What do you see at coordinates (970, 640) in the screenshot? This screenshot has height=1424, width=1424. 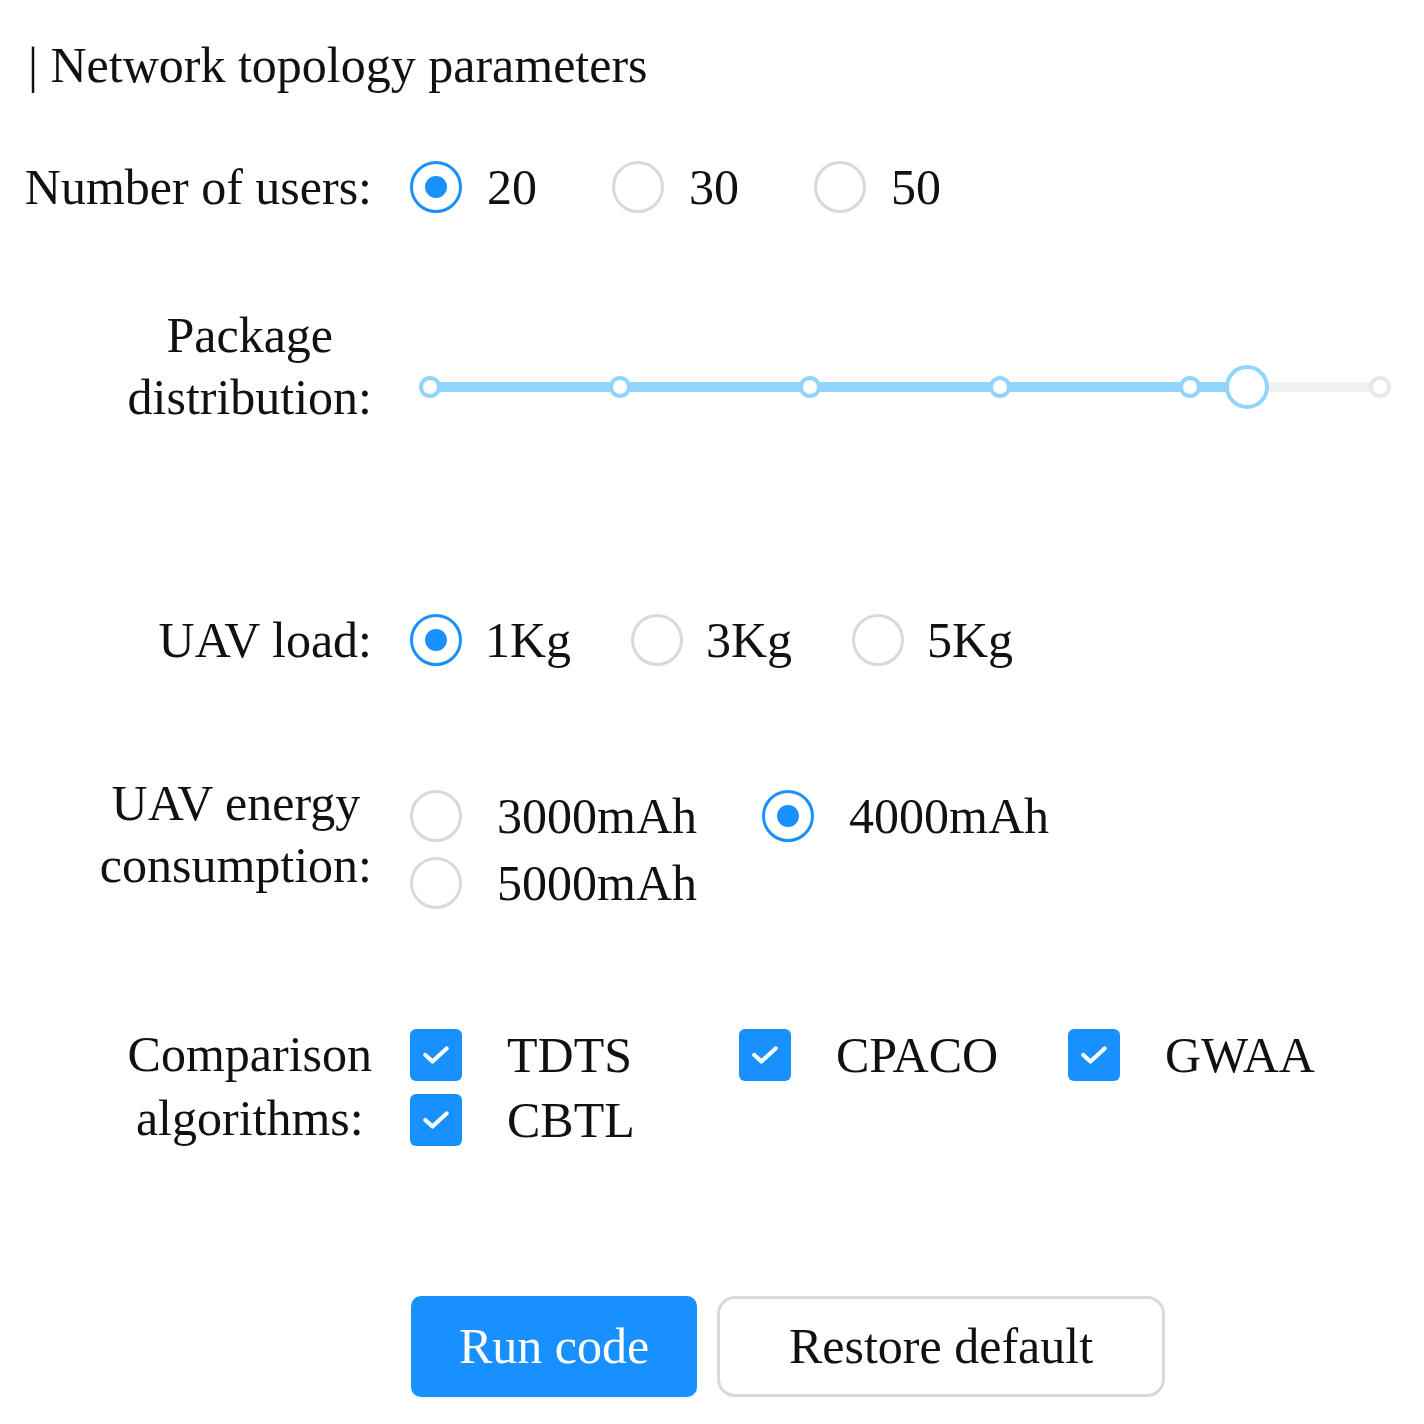 I see `radio-label: 5Kg` at bounding box center [970, 640].